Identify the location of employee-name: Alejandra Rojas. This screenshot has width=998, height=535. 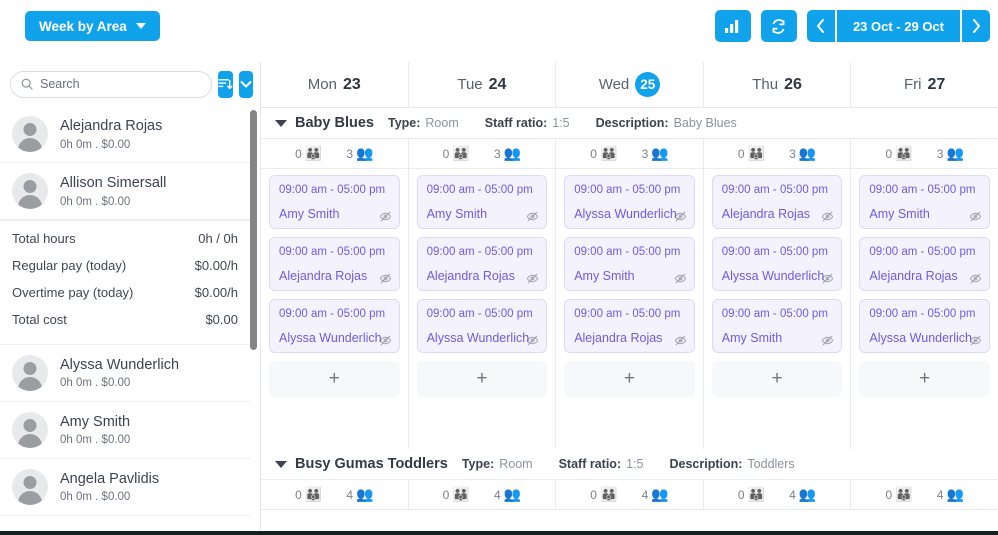
(111, 126).